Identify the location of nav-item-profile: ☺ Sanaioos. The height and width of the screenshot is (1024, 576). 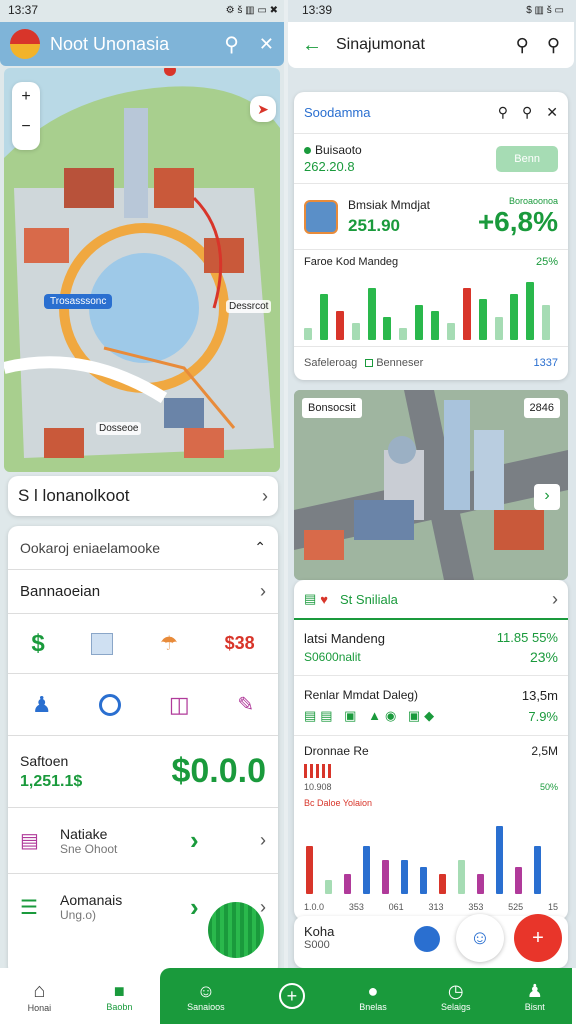
(206, 996).